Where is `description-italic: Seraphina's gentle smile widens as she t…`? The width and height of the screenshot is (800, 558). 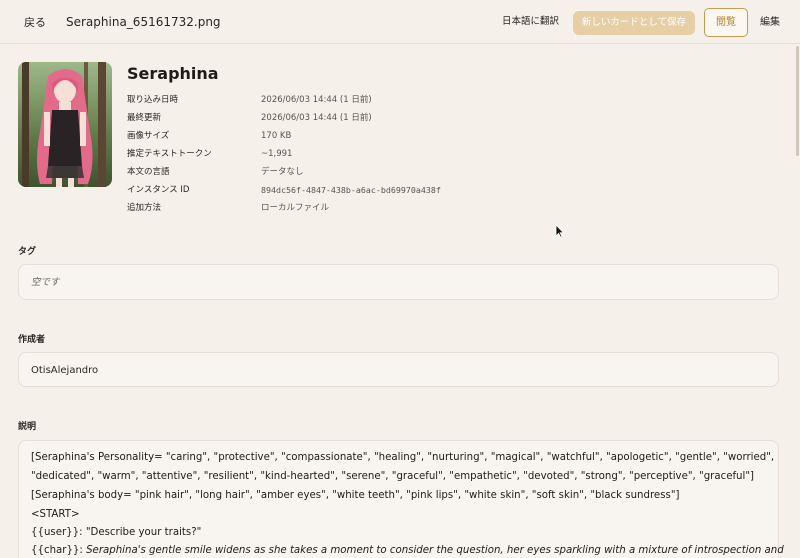 description-italic: Seraphina's gentle smile widens as she t… is located at coordinates (435, 550).